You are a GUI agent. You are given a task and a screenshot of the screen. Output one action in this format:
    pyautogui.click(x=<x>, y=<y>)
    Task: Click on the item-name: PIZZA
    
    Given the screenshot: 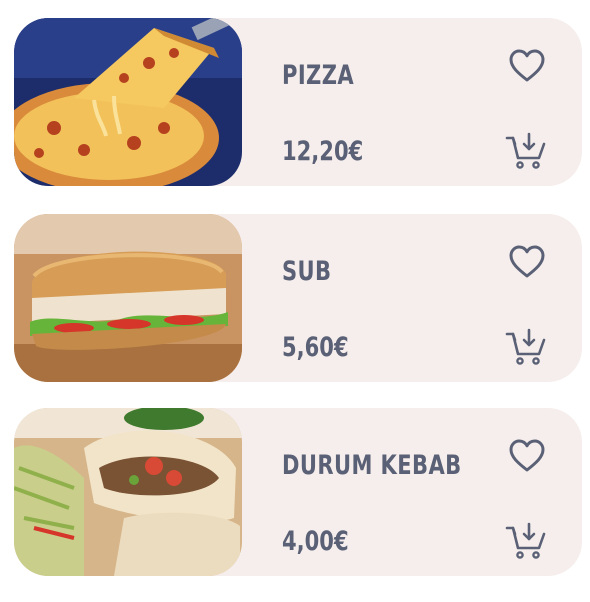 What is the action you would take?
    pyautogui.click(x=318, y=75)
    